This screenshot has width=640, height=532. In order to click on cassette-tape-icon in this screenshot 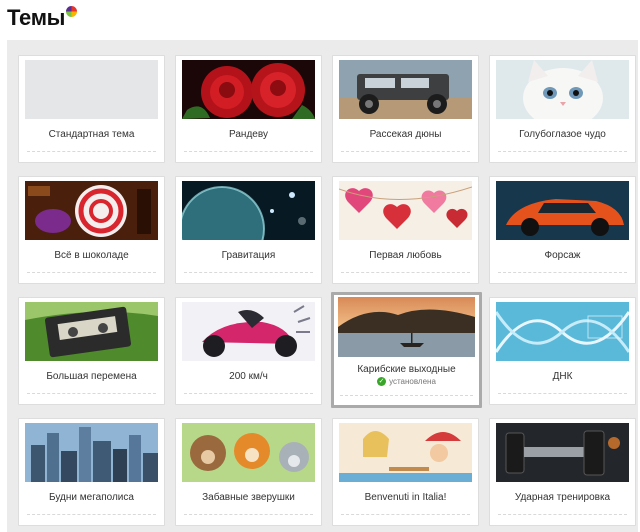, I will do `click(91, 331)`.